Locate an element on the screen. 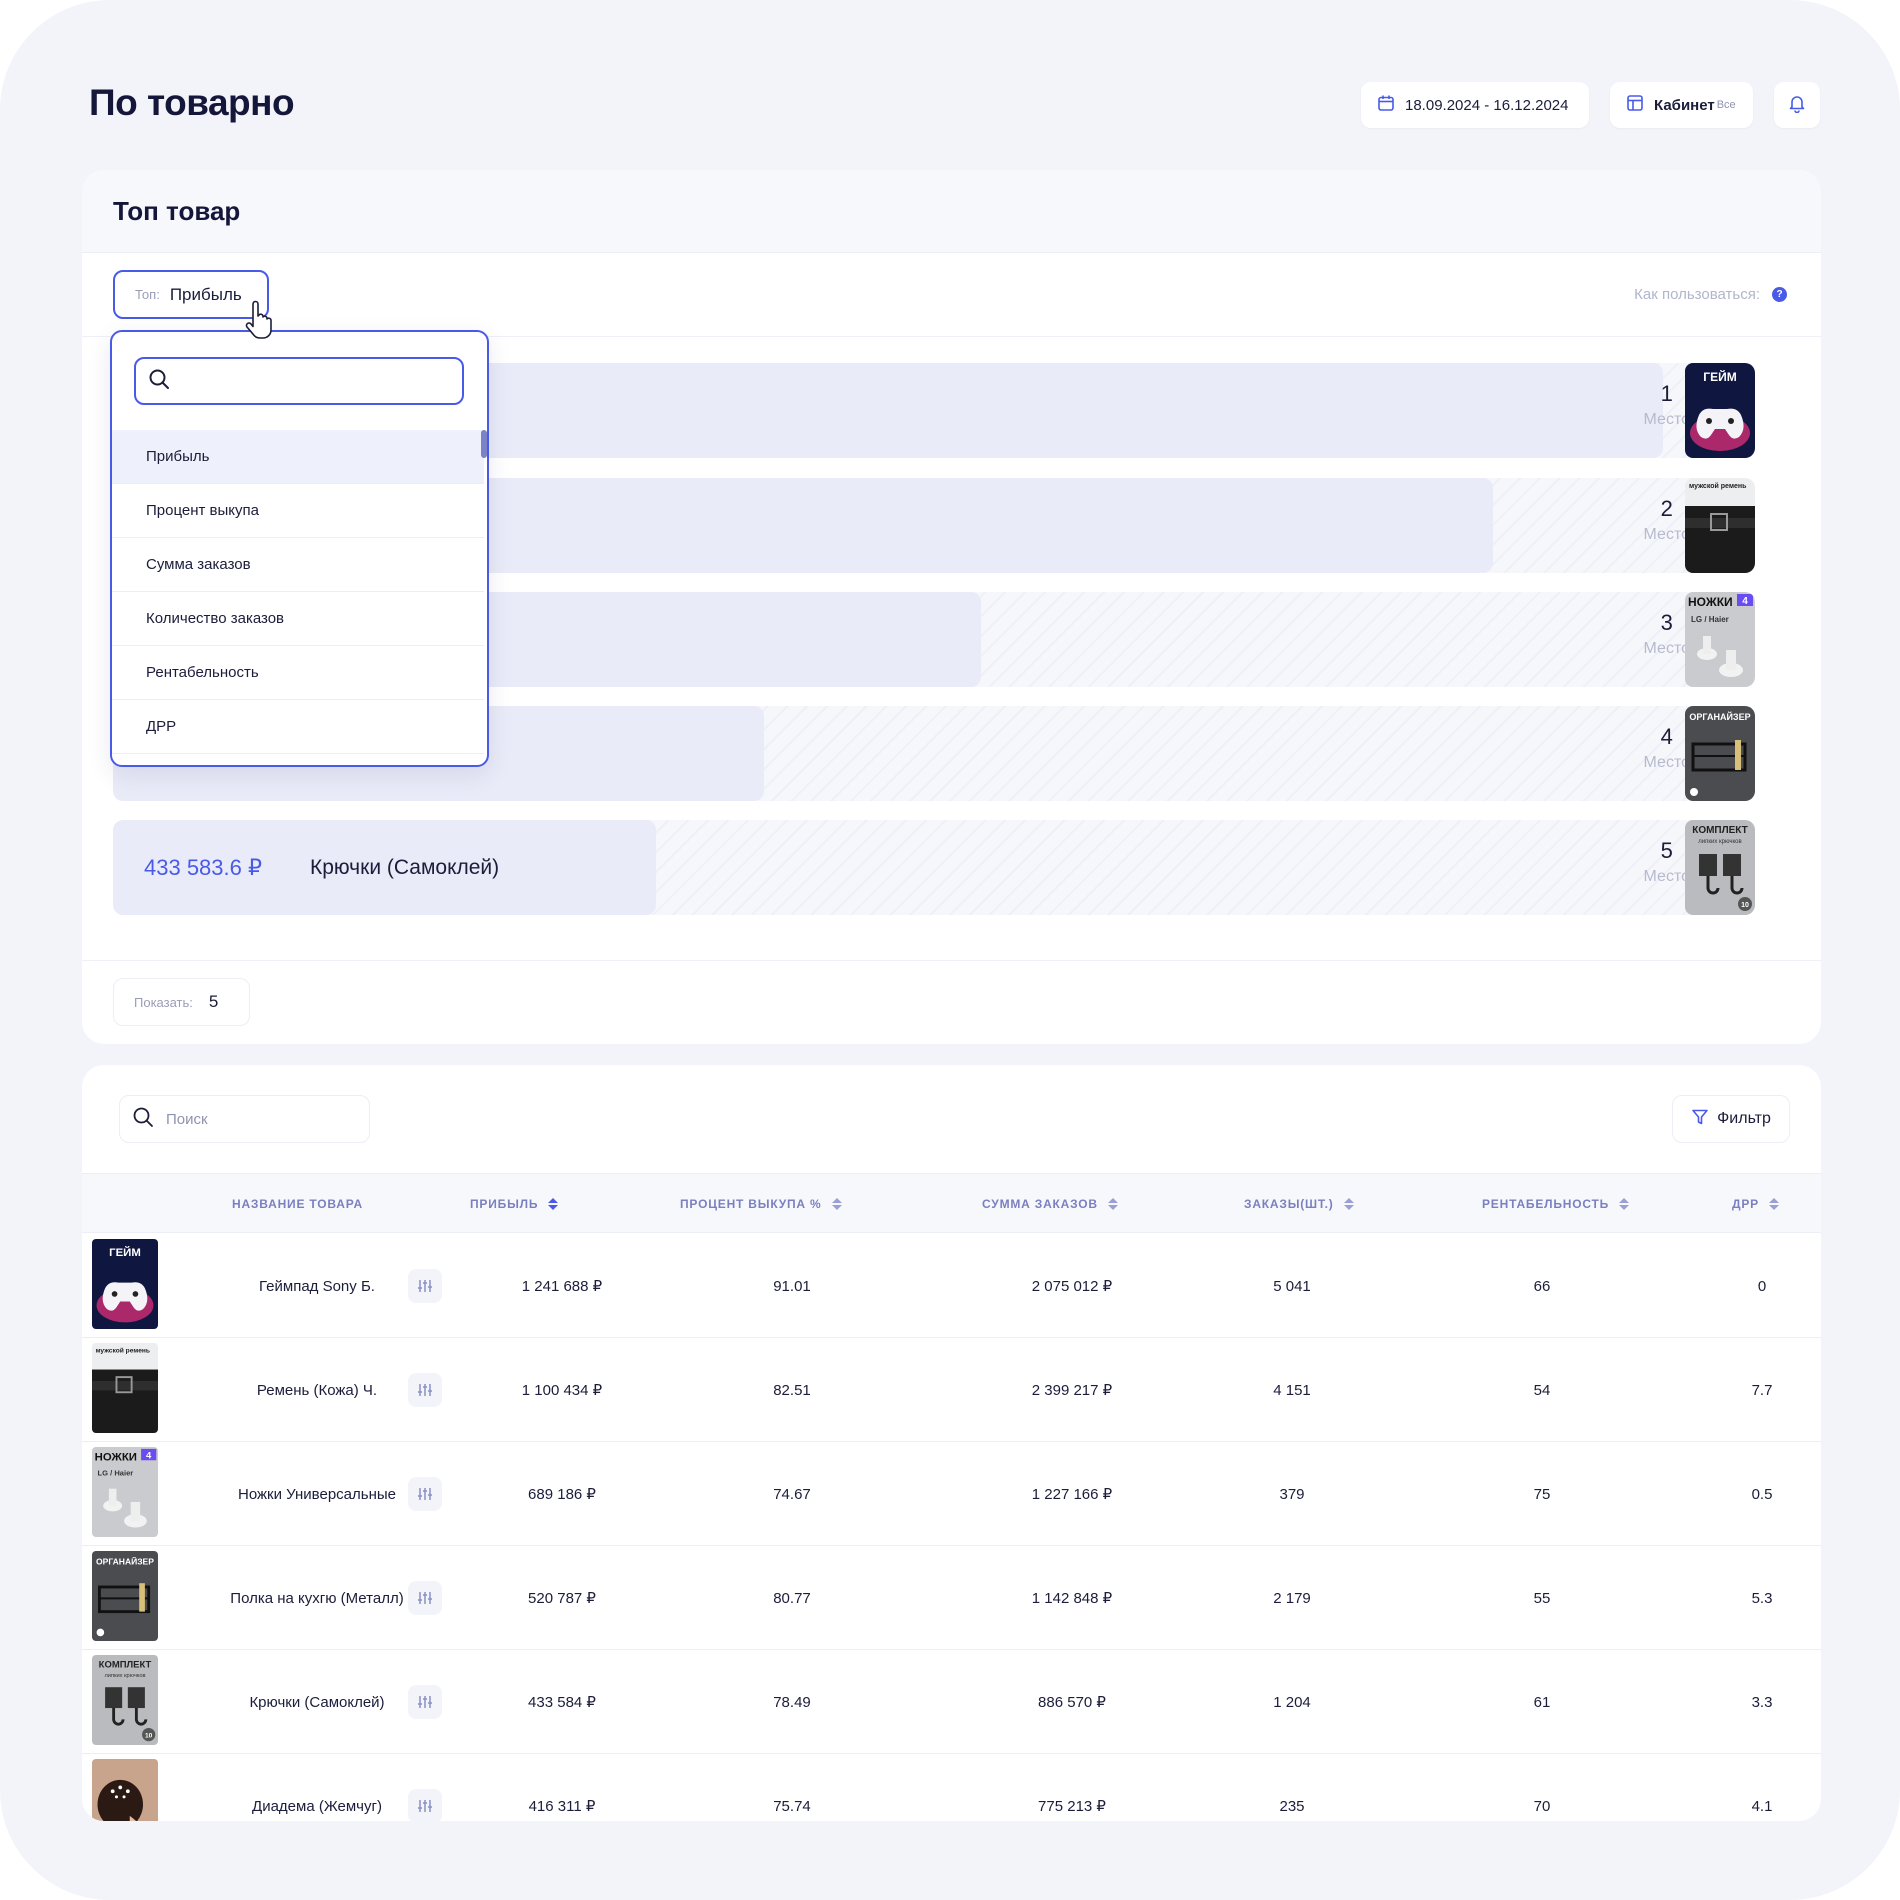 This screenshot has width=1900, height=1900. table-search-input: Поиск is located at coordinates (244, 1119).